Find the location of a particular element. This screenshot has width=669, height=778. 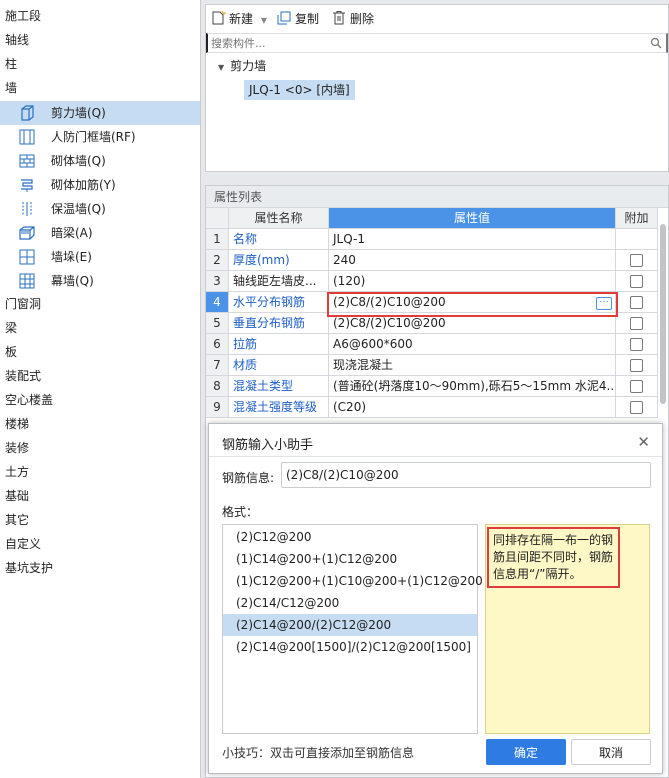

property-row: 7 材质 现浇混凝土 is located at coordinates (432, 365).